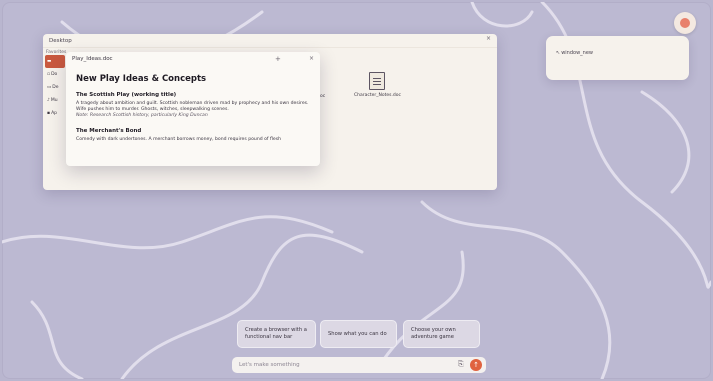  I want to click on suggestion-chip-show: Show what you can do, so click(358, 334).